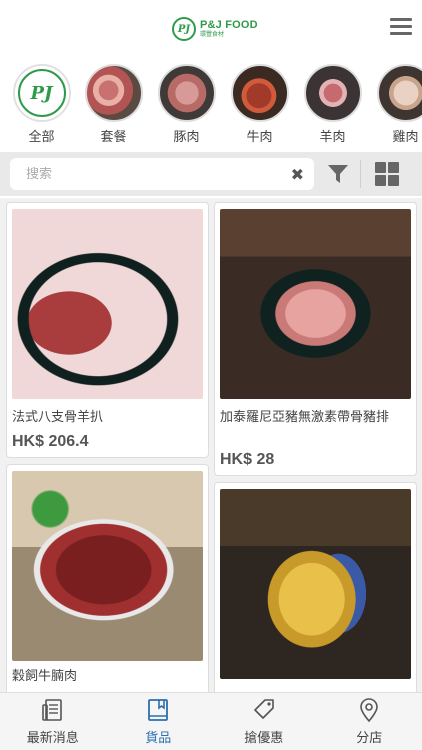  What do you see at coordinates (264, 721) in the screenshot?
I see `nav-deals: 搶優惠` at bounding box center [264, 721].